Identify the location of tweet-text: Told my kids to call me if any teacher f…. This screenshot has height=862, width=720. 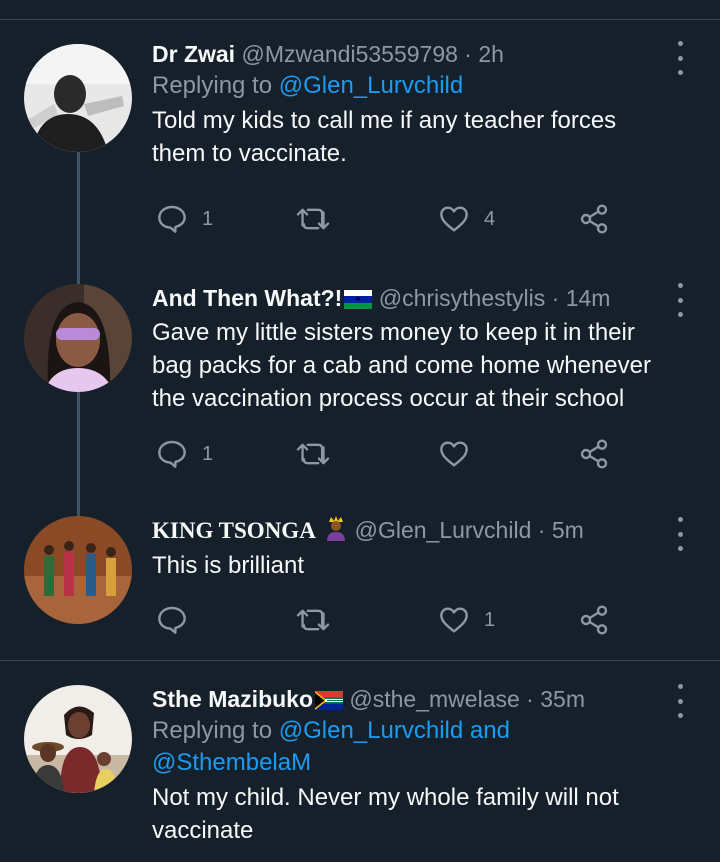
(384, 137).